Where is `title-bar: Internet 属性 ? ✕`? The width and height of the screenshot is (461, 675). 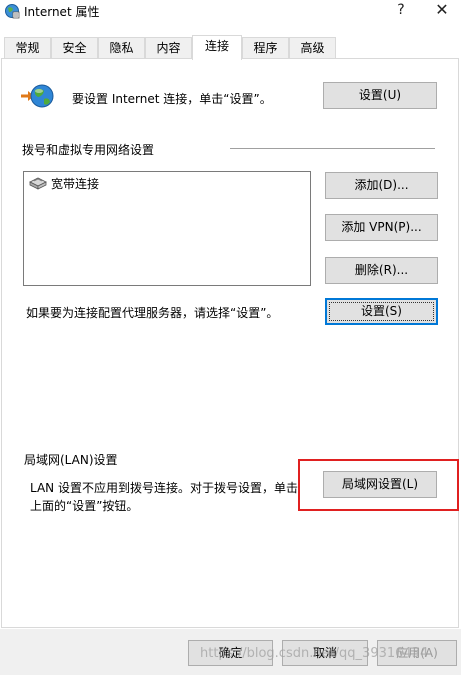
title-bar: Internet 属性 ? ✕ is located at coordinates (230, 12).